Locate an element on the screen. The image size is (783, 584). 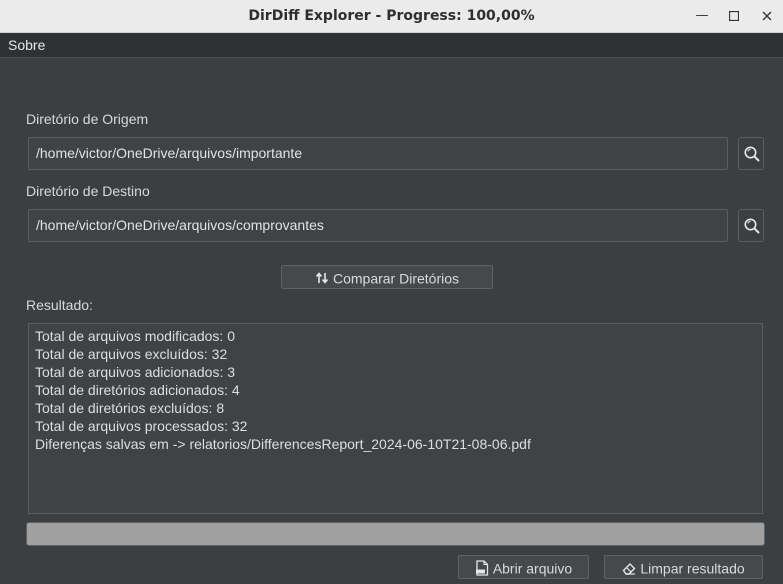
destination-label: Diretório de Destino is located at coordinates (88, 191).